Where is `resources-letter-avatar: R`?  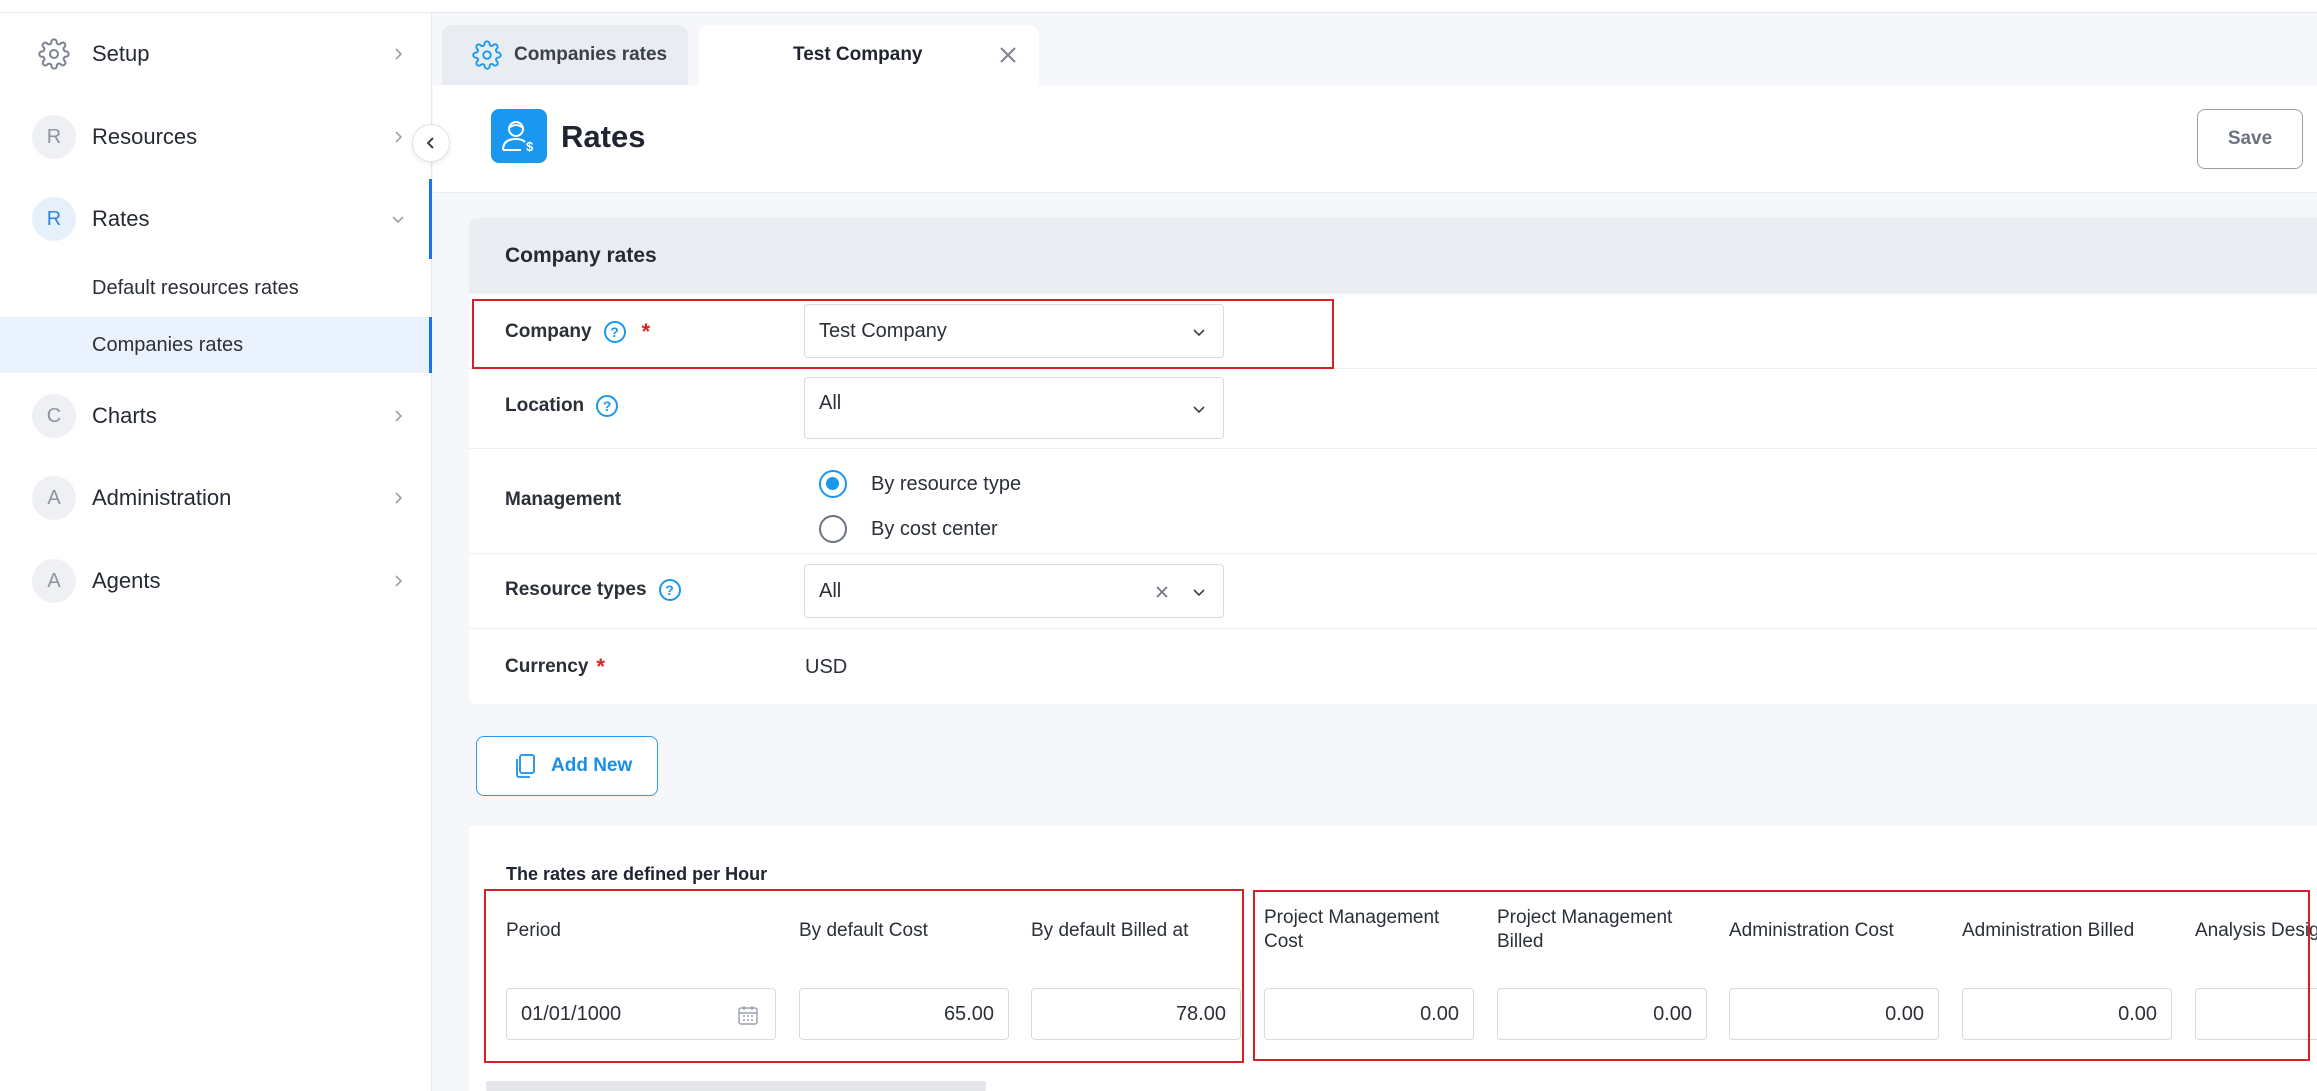 resources-letter-avatar: R is located at coordinates (54, 137).